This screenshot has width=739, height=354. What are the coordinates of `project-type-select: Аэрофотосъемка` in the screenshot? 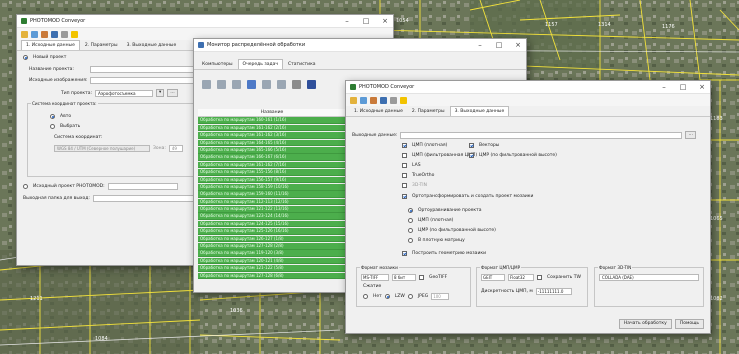 It's located at (123, 93).